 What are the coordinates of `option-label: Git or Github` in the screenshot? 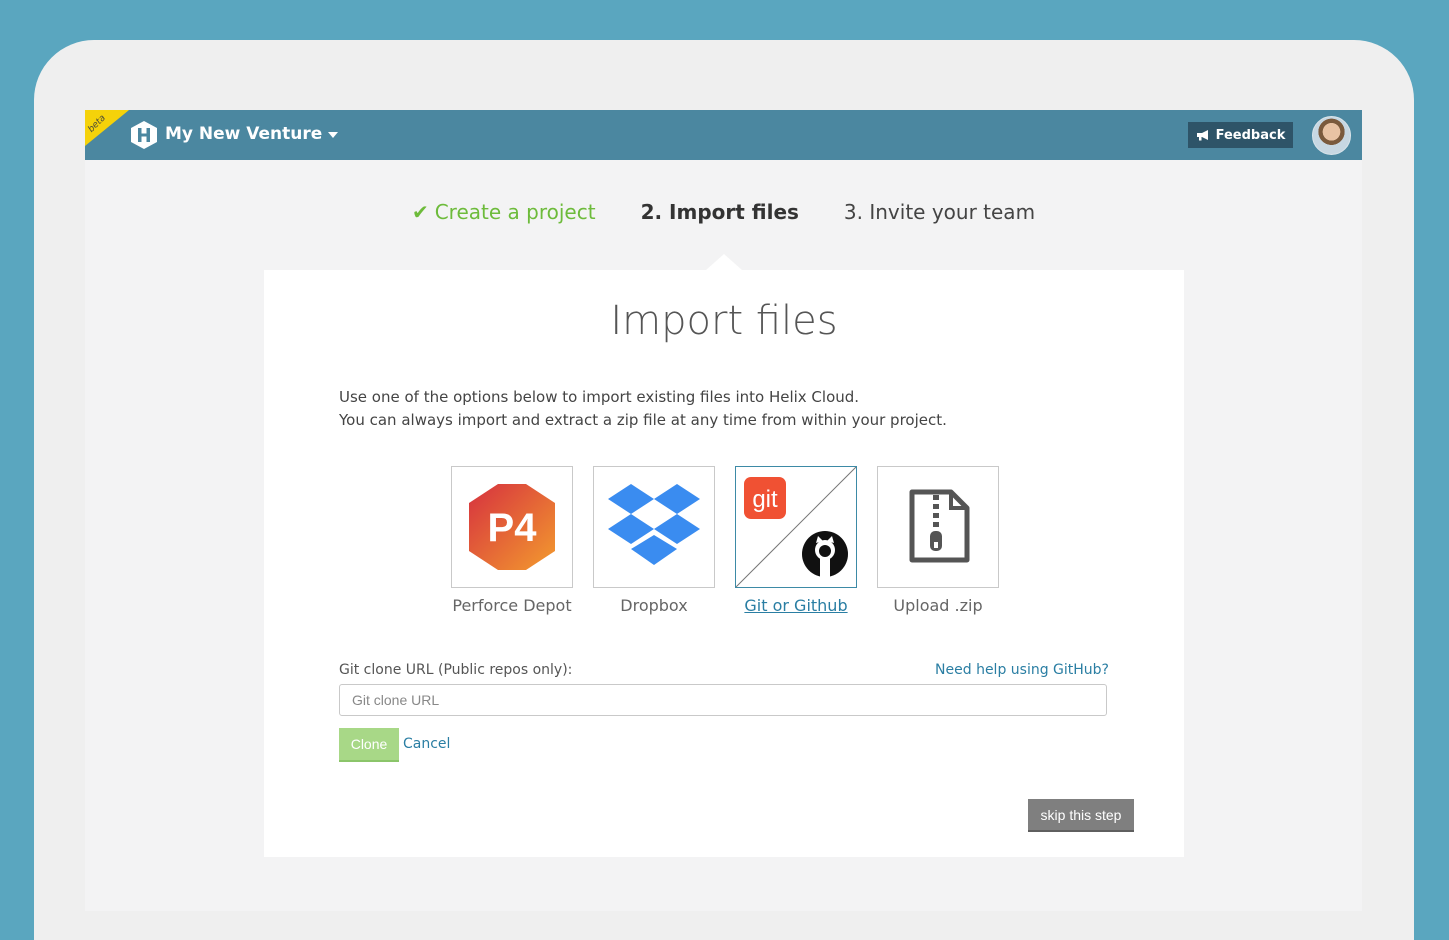 It's located at (796, 605).